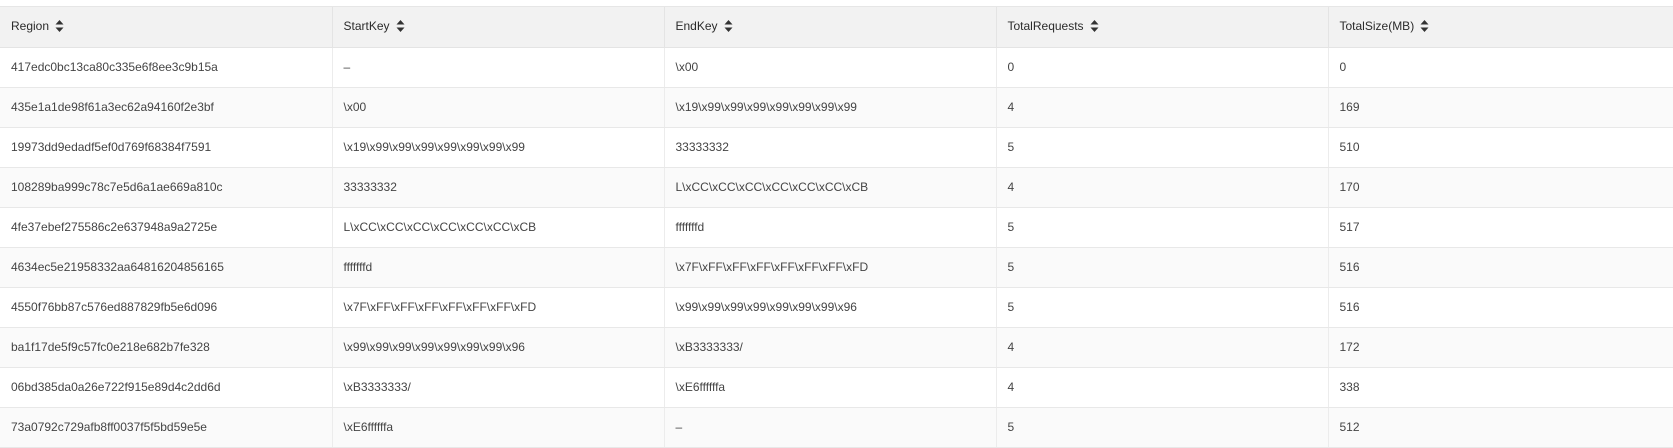  Describe the element at coordinates (830, 227) in the screenshot. I see `cell-endkey: fffffffd` at that location.